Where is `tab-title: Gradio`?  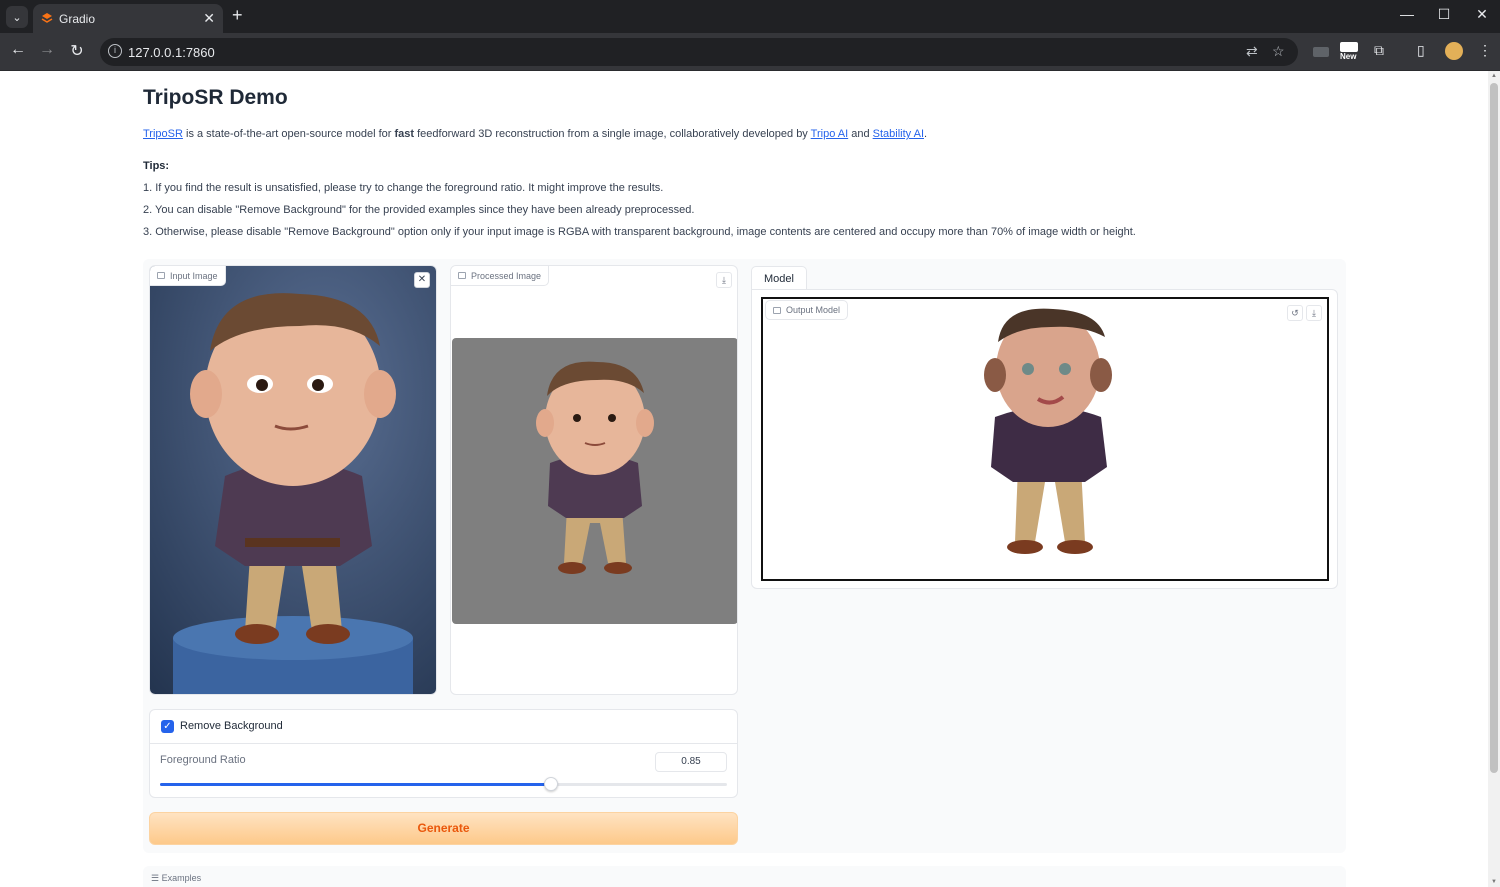
tab-title: Gradio is located at coordinates (77, 18).